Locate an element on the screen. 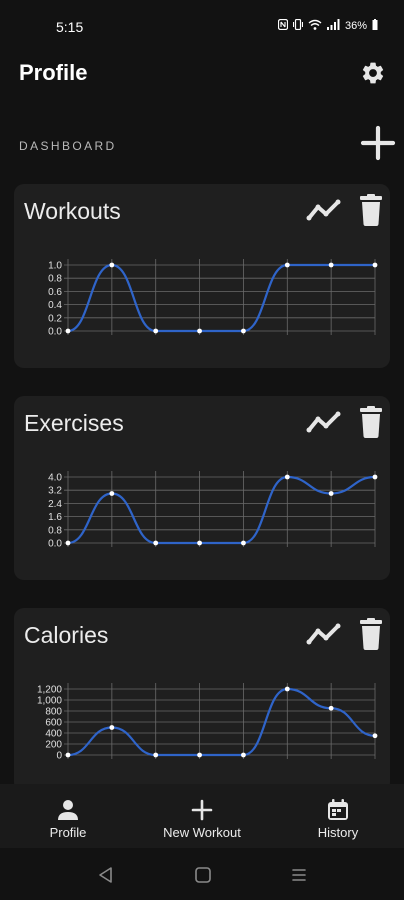  nav-new-workout-label: New Workout is located at coordinates (202, 832).